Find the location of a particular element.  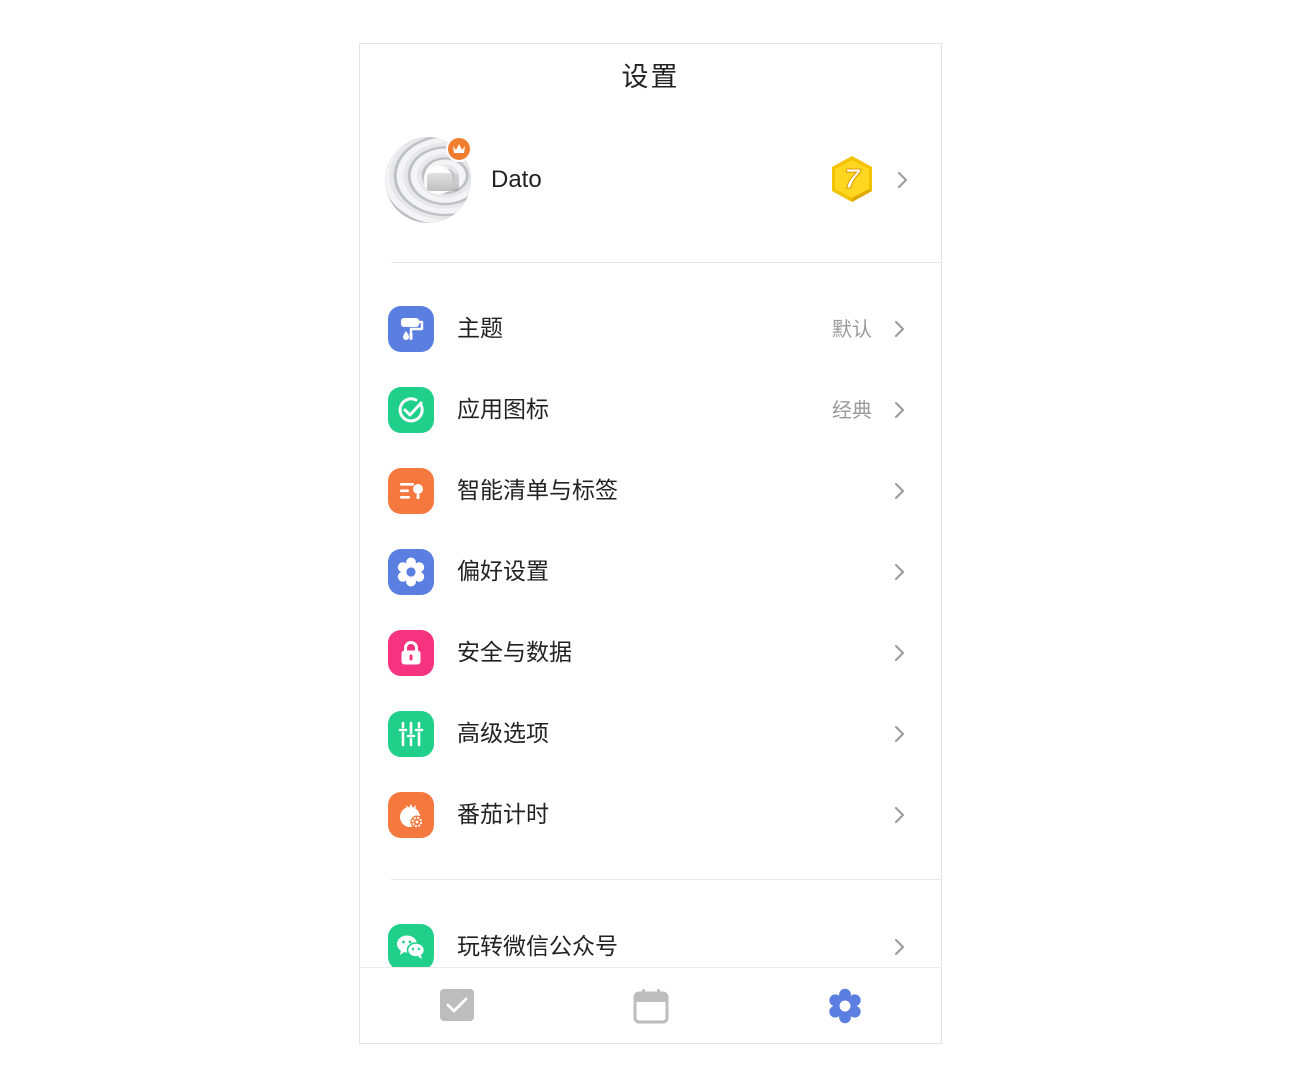

wechat-icon is located at coordinates (411, 947).